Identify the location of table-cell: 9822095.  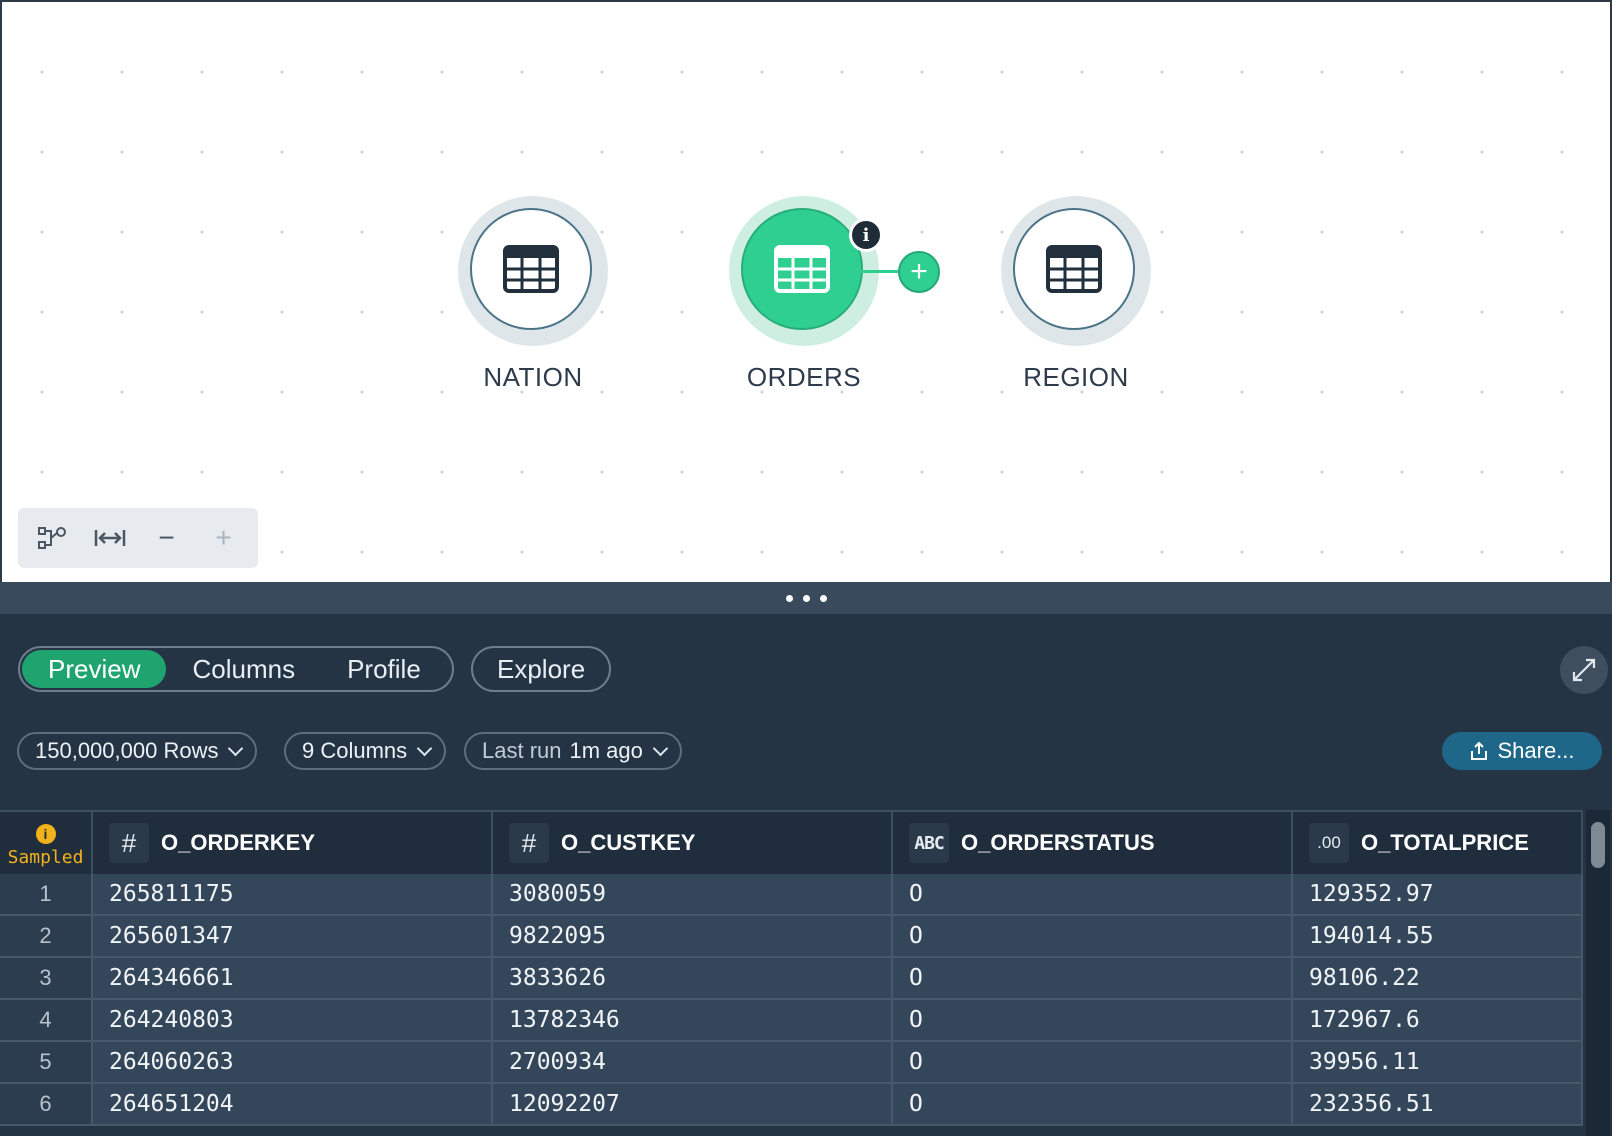
(692, 936).